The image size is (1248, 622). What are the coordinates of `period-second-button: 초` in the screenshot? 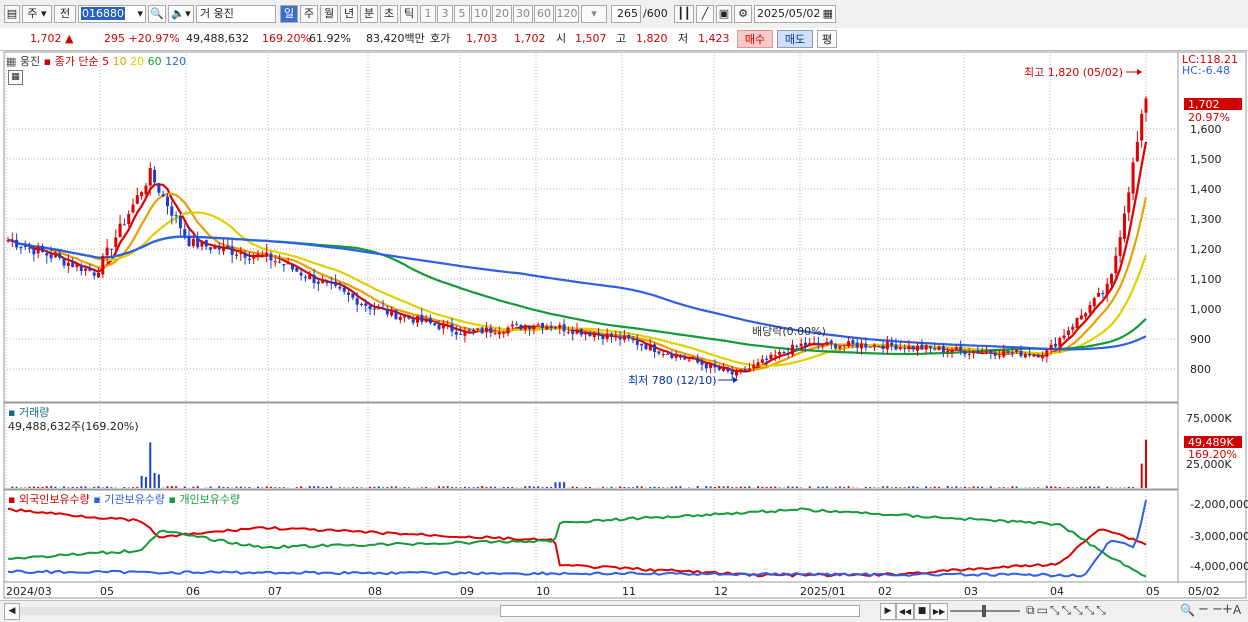 It's located at (389, 14).